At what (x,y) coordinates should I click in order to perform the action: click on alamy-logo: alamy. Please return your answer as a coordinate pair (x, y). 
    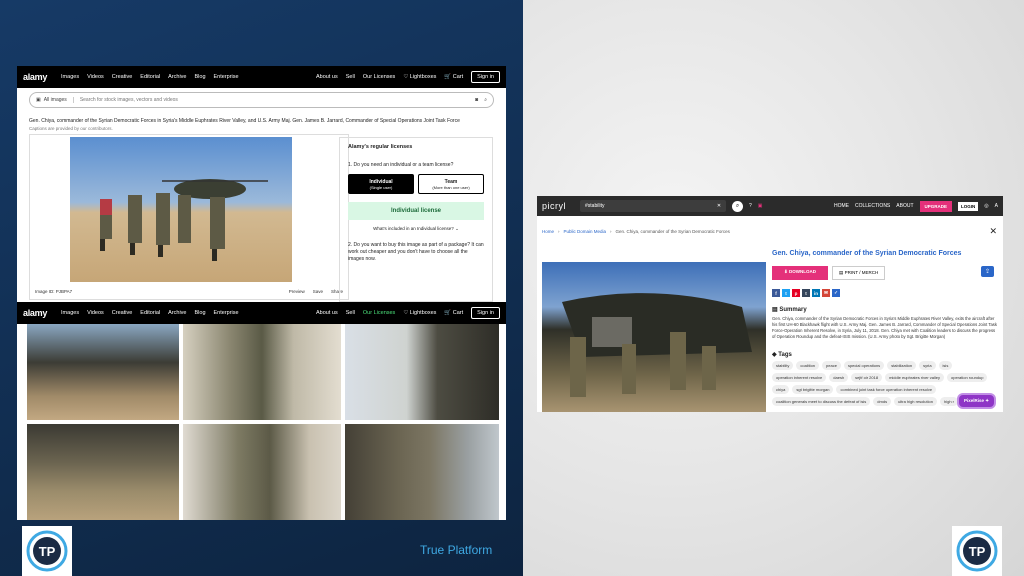
    Looking at the image, I should click on (35, 77).